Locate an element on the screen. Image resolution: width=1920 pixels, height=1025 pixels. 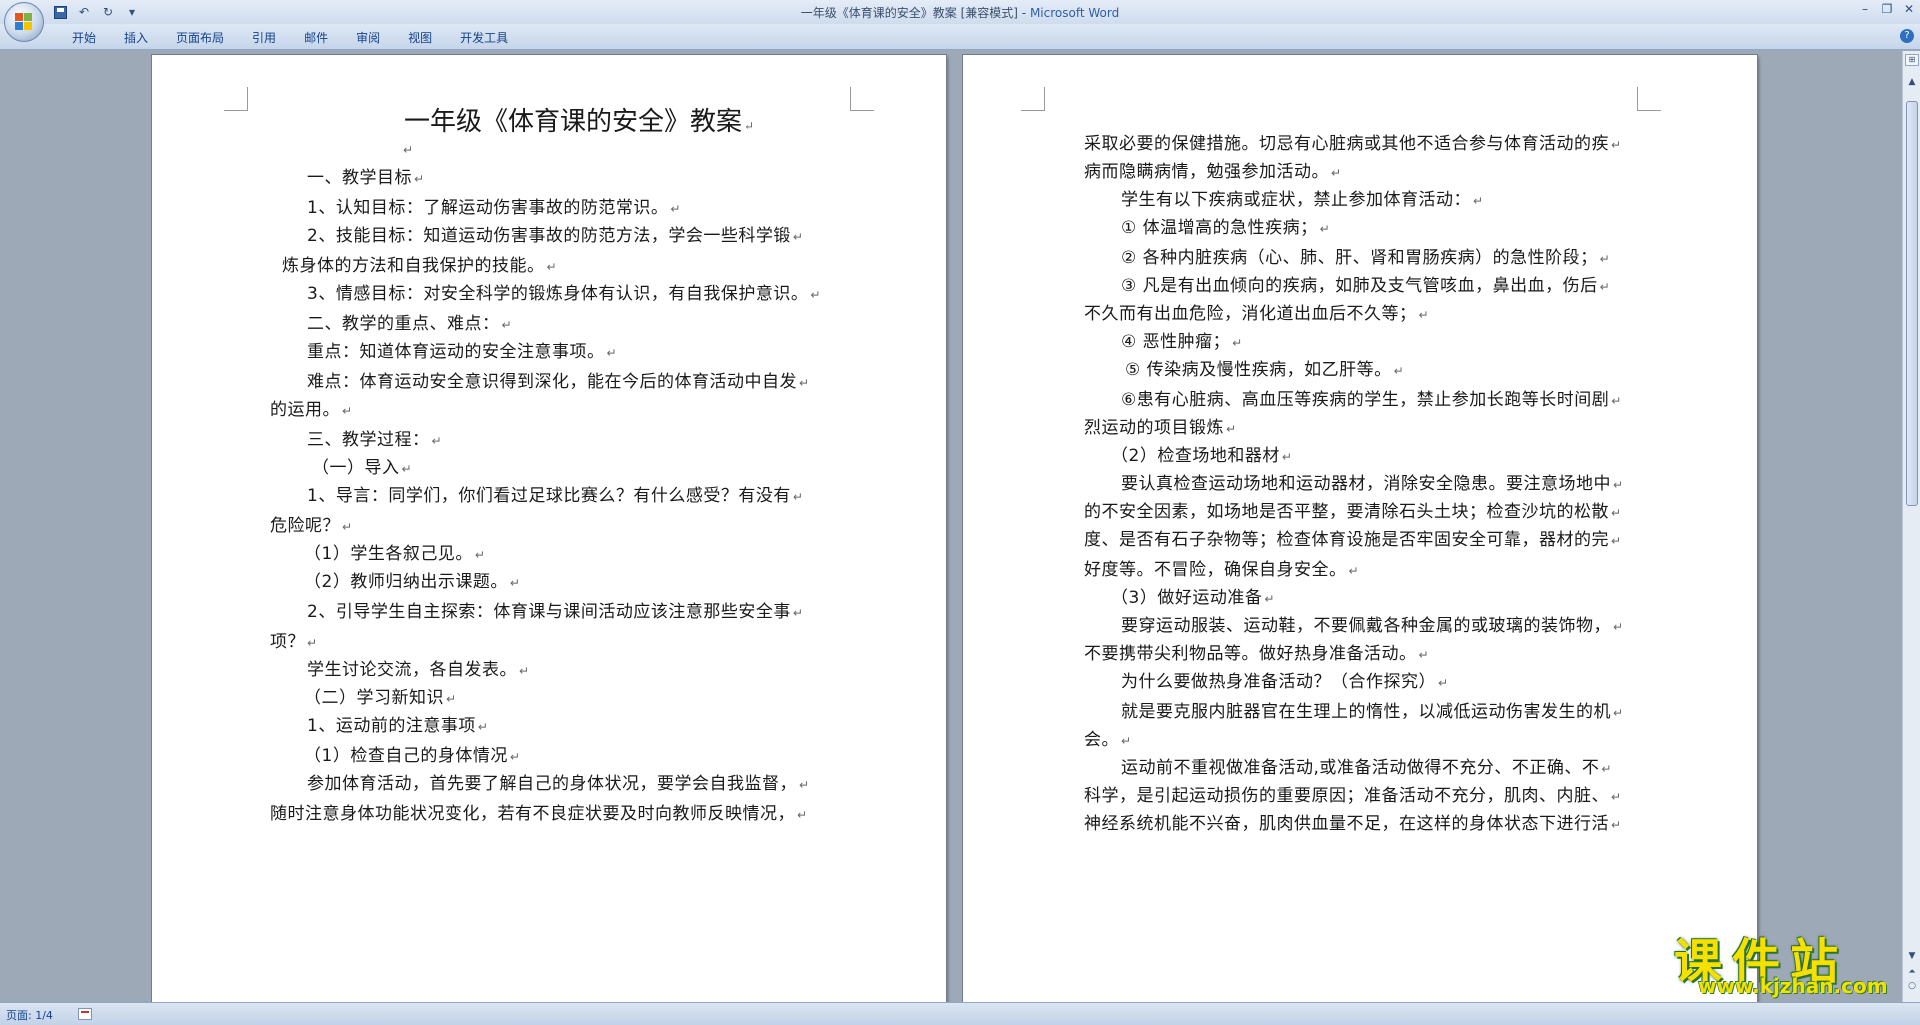
paragraph-line: 科学，是引起运动损伤的重要原因；准备活动不充分，肌肉、内脏、 ↵ is located at coordinates (1353, 796).